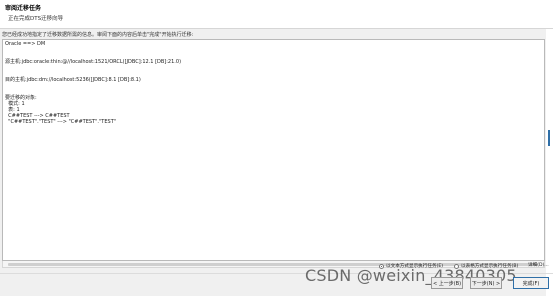  Describe the element at coordinates (531, 283) in the screenshot. I see `finish-button: 完成(F)` at that location.